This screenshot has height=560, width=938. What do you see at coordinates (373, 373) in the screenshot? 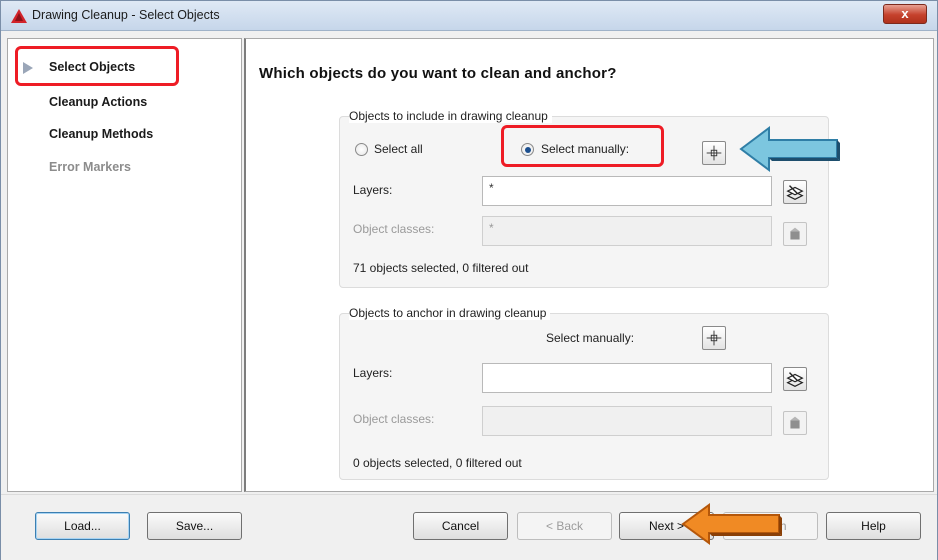
I see `anchor-layers-label: Layers:` at bounding box center [373, 373].